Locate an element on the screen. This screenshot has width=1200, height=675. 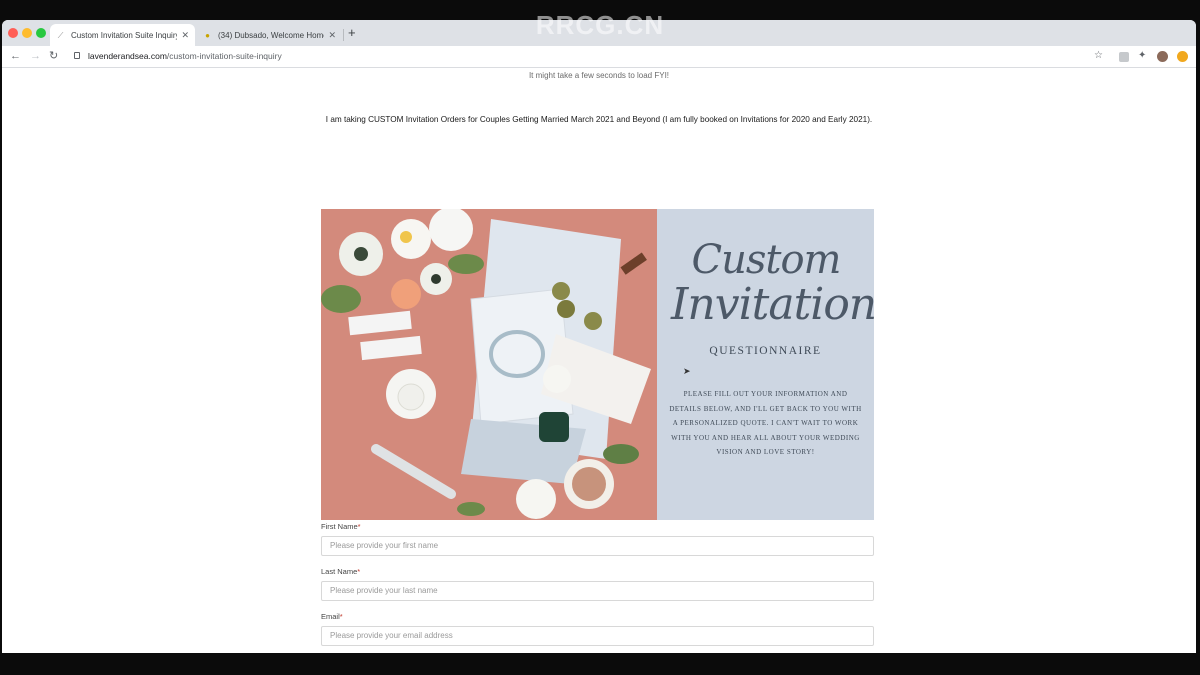
email-label-text: Email is located at coordinates (330, 616).